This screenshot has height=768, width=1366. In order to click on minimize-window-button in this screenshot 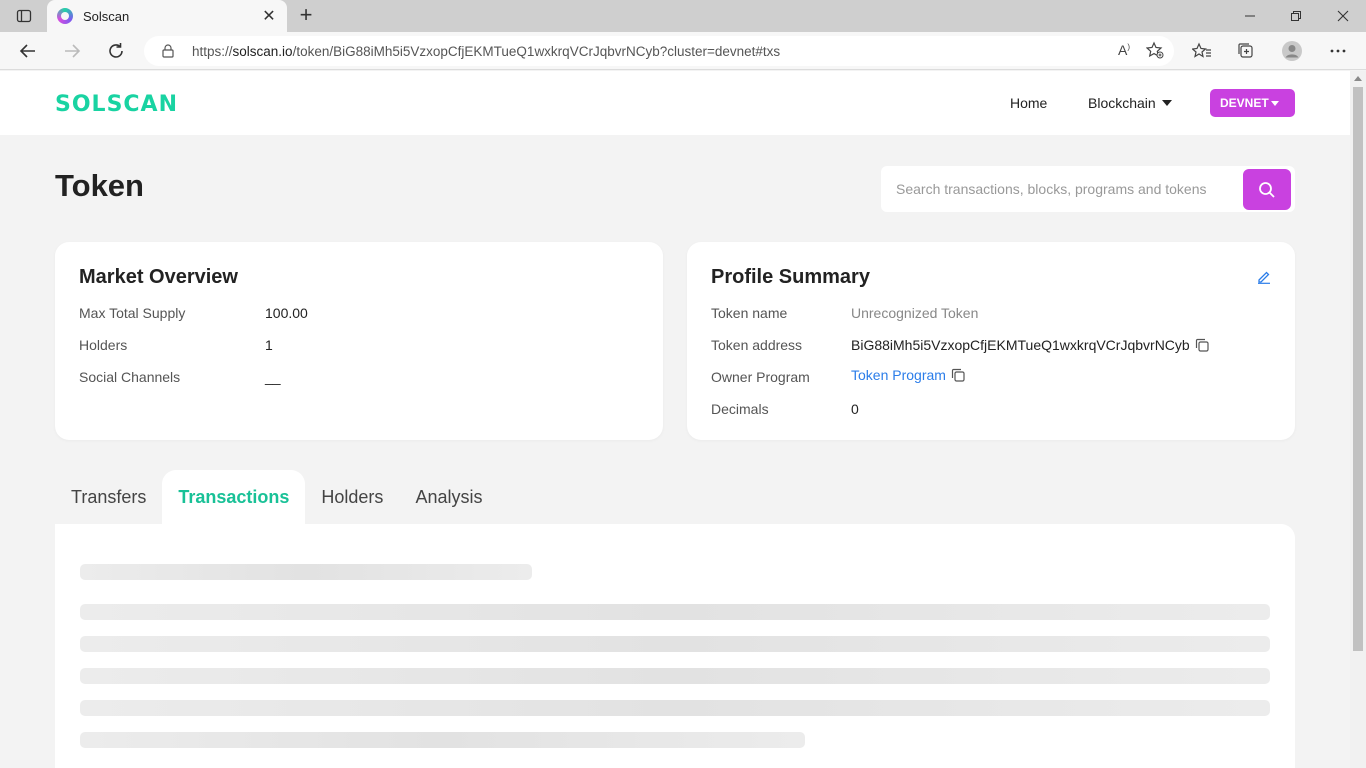, I will do `click(1250, 16)`.